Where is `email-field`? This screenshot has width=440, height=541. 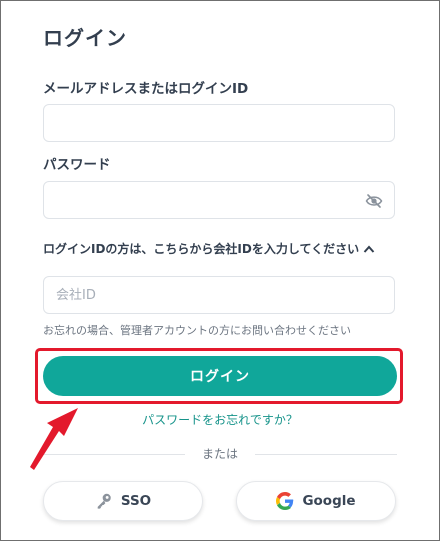
email-field is located at coordinates (219, 123).